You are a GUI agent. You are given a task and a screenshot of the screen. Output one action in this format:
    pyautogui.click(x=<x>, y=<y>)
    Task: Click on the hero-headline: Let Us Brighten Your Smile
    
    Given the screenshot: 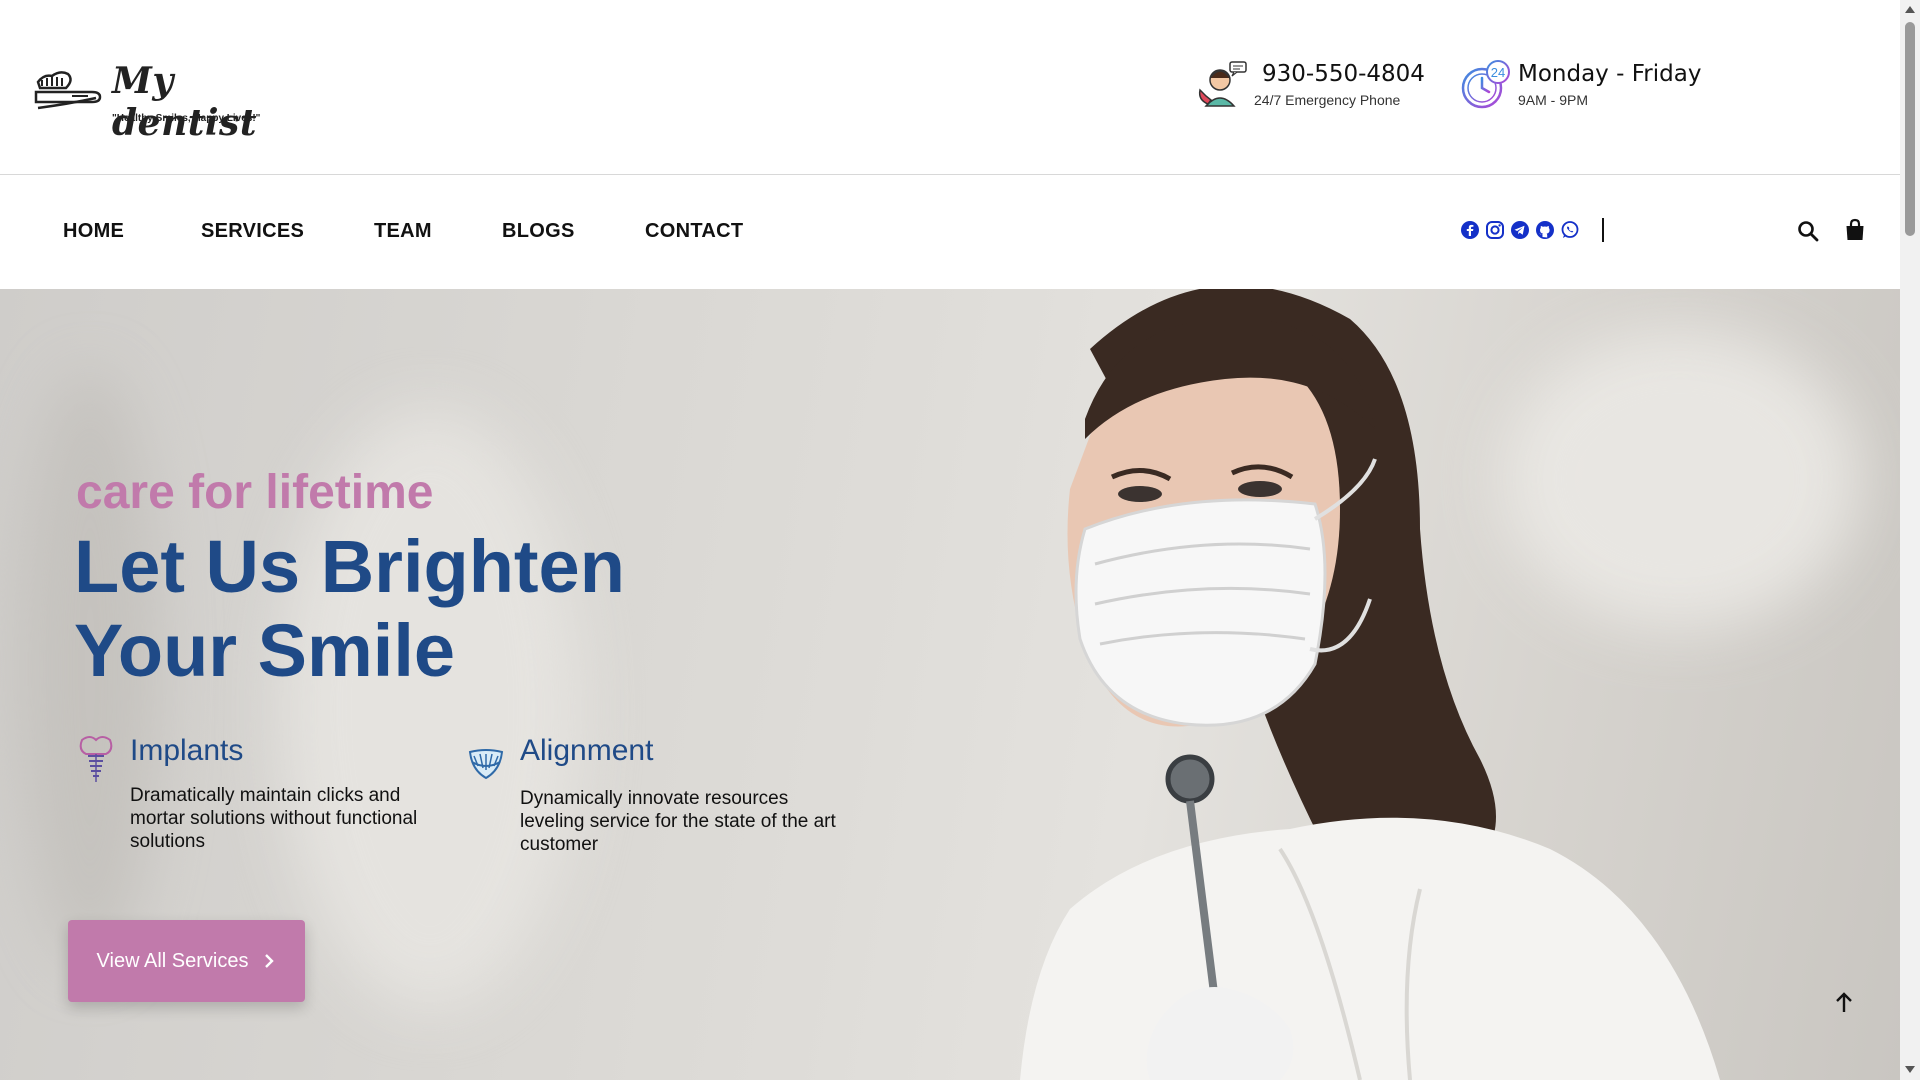 What is the action you would take?
    pyautogui.click(x=424, y=609)
    